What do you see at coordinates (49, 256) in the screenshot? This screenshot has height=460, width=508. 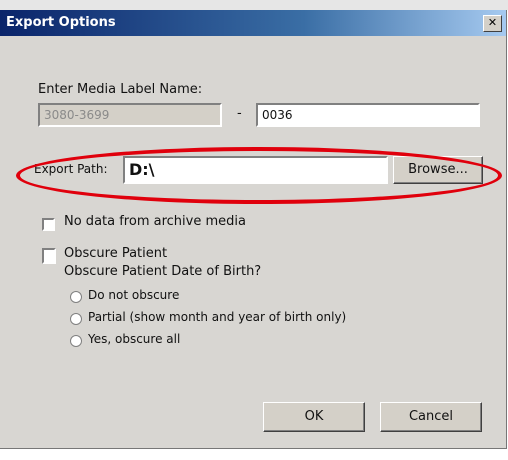 I see `obscure-patient-checkbox` at bounding box center [49, 256].